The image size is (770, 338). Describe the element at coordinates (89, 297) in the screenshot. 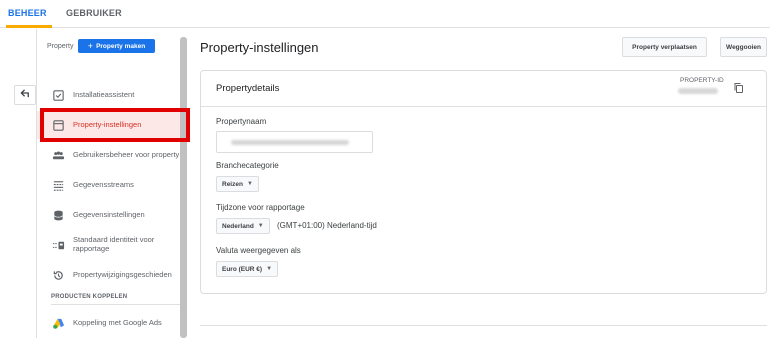

I see `linking-section-title: PRODUCTEN KOPPELEN` at that location.